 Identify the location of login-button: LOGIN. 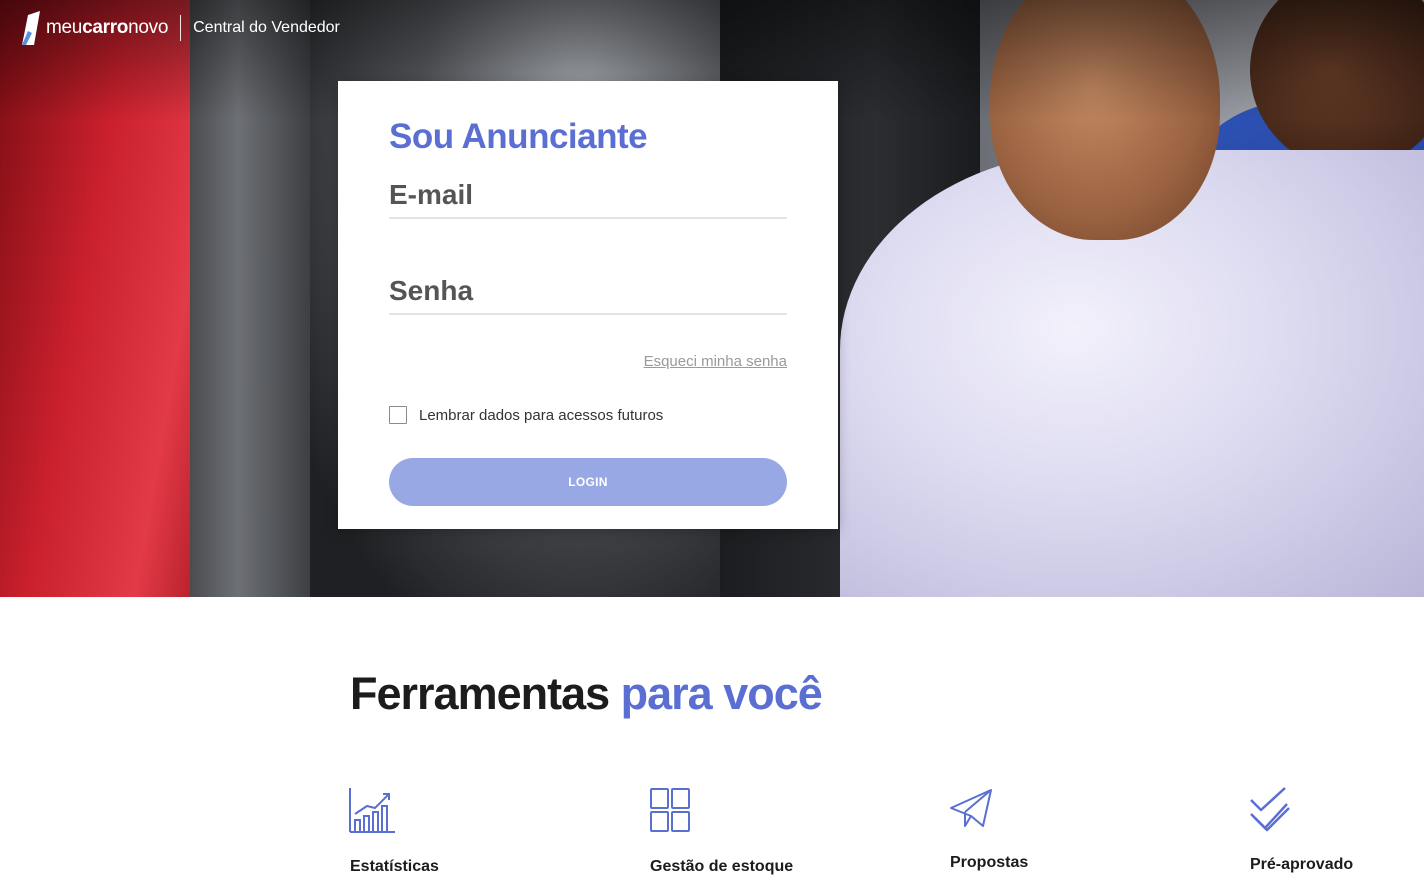
(588, 482).